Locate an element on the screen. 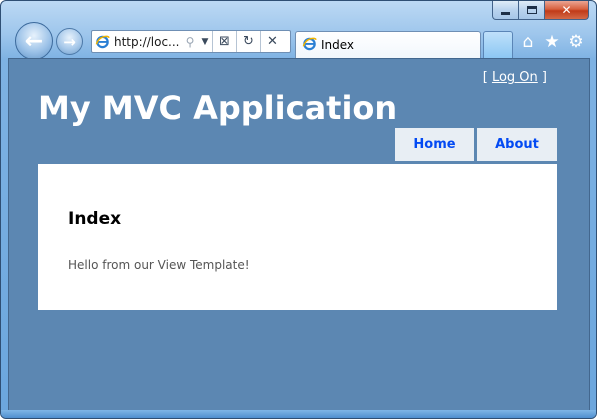 The image size is (597, 419). new-tab-button is located at coordinates (498, 44).